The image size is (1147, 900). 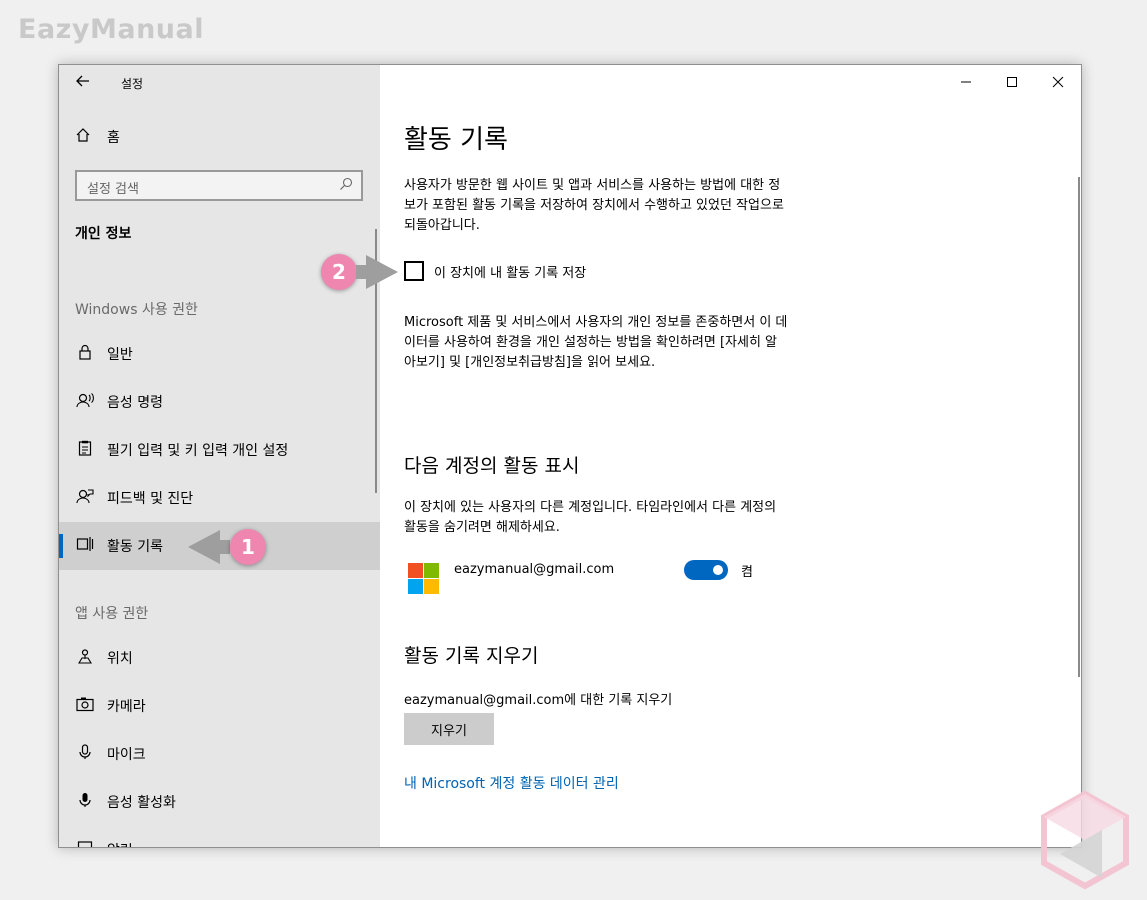 I want to click on manage-activity-link: 내 Microsoft 계정 활동 데이터 관리, so click(x=511, y=783).